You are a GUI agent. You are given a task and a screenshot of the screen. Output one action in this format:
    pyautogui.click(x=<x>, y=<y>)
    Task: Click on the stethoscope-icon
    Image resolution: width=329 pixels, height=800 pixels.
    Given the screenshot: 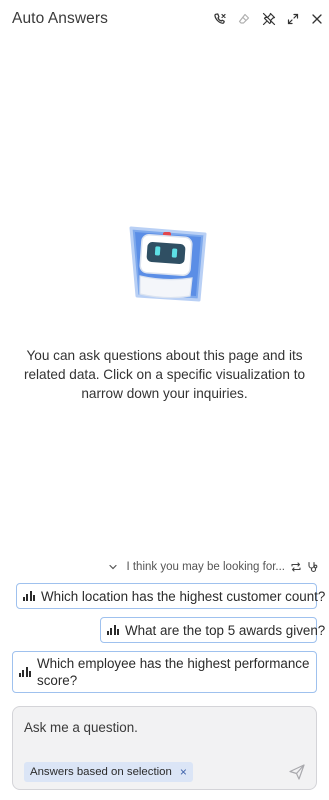 What is the action you would take?
    pyautogui.click(x=313, y=567)
    